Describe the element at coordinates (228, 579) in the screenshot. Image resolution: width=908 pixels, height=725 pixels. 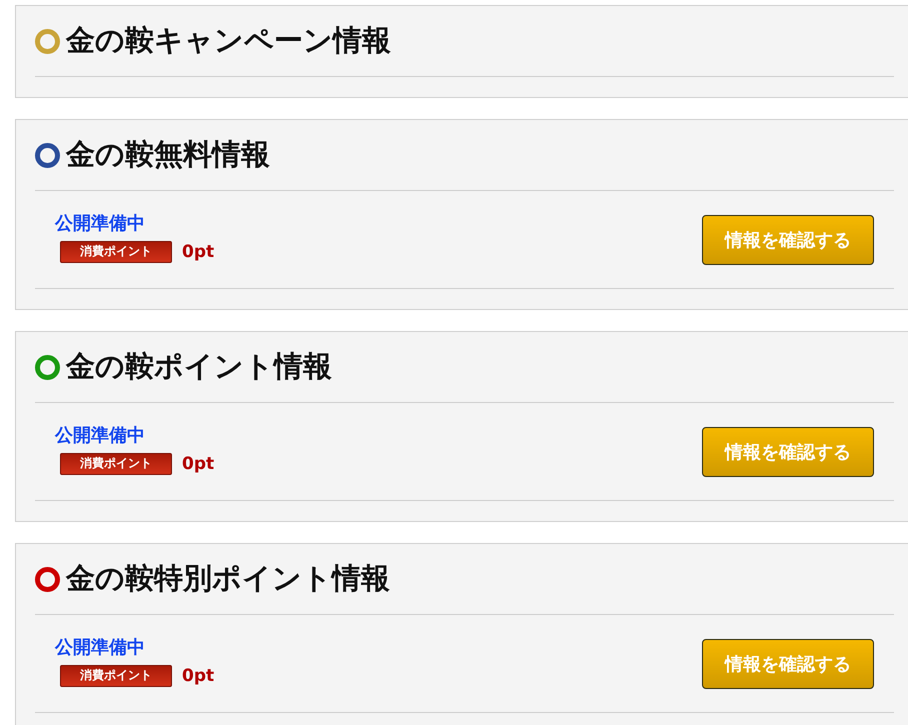
I see `section-title: 金の鞍特別ポイント情報` at that location.